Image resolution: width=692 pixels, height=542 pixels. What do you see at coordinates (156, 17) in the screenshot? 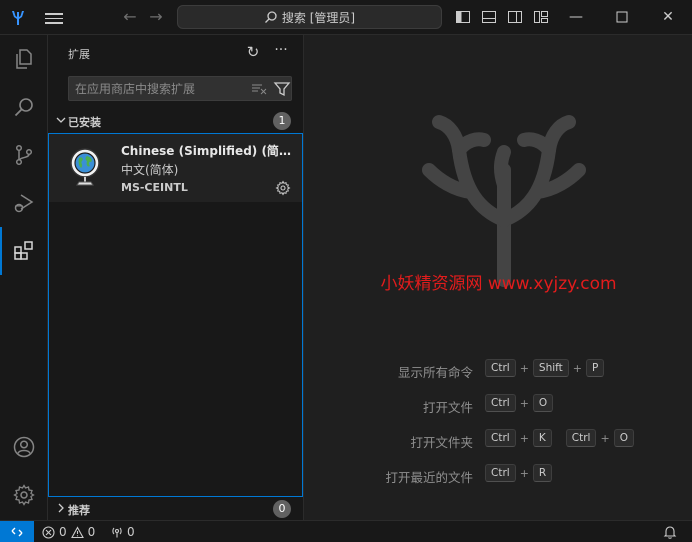
I see `forward-arrow-icon: →` at bounding box center [156, 17].